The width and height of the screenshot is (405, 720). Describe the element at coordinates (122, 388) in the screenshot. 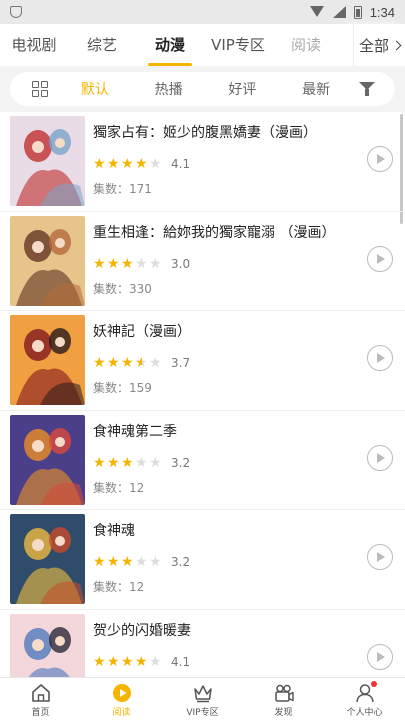

I see `episode-count: 集数：159` at that location.